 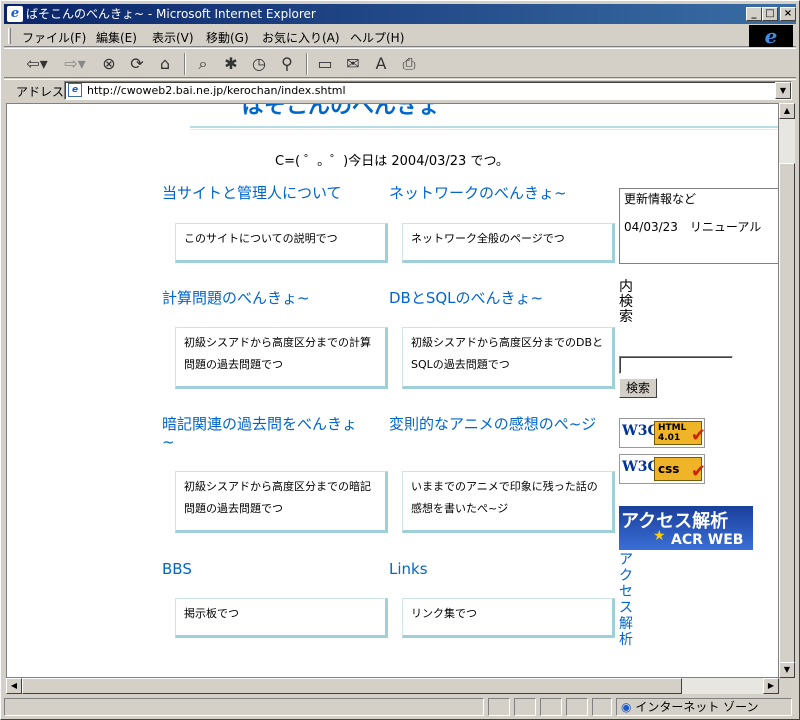 I want to click on section-title-memorize: 暗記関連の過去問をべんきょ~, so click(x=262, y=433).